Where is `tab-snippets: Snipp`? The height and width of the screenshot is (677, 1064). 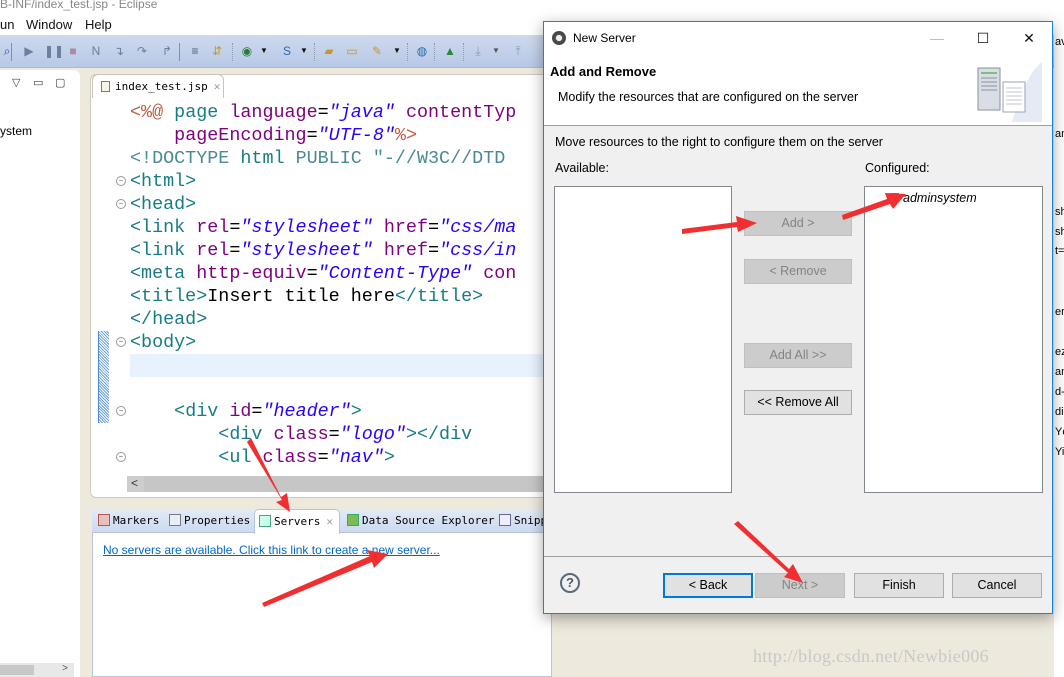 tab-snippets: Snipp is located at coordinates (523, 520).